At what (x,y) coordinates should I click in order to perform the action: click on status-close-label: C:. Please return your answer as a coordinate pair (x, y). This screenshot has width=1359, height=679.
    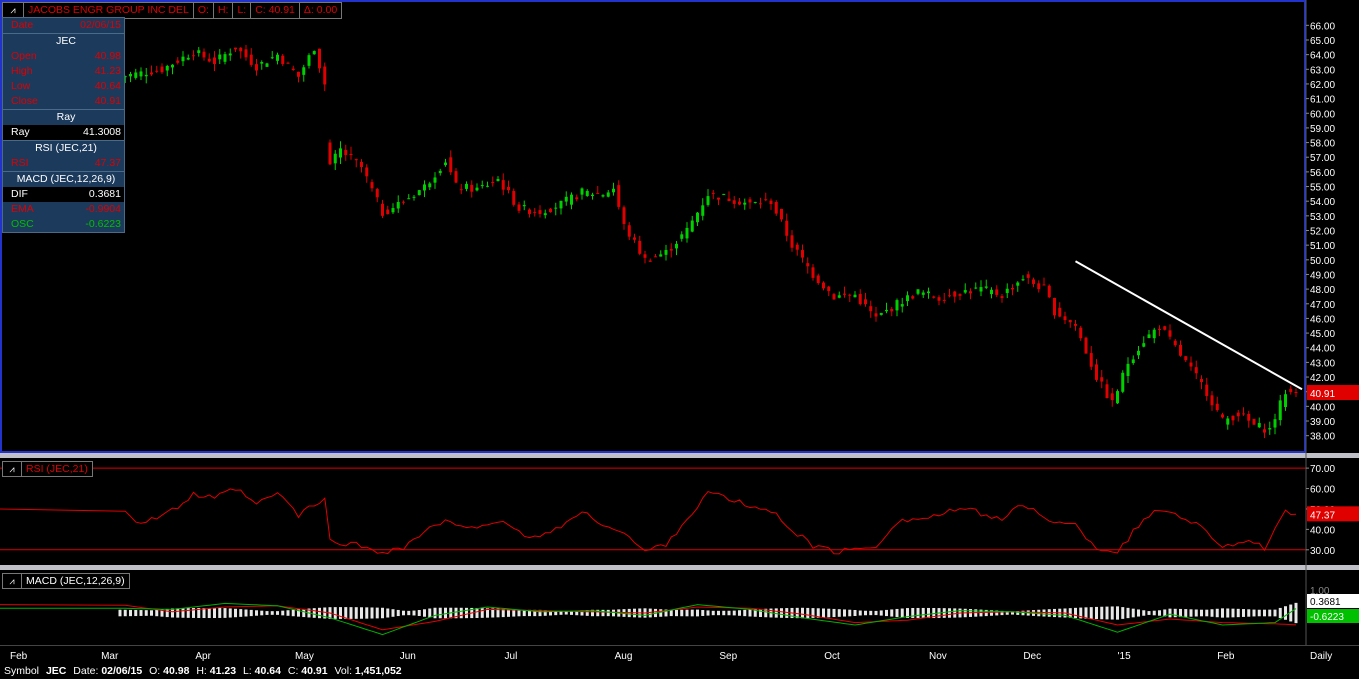
    Looking at the image, I should click on (293, 671).